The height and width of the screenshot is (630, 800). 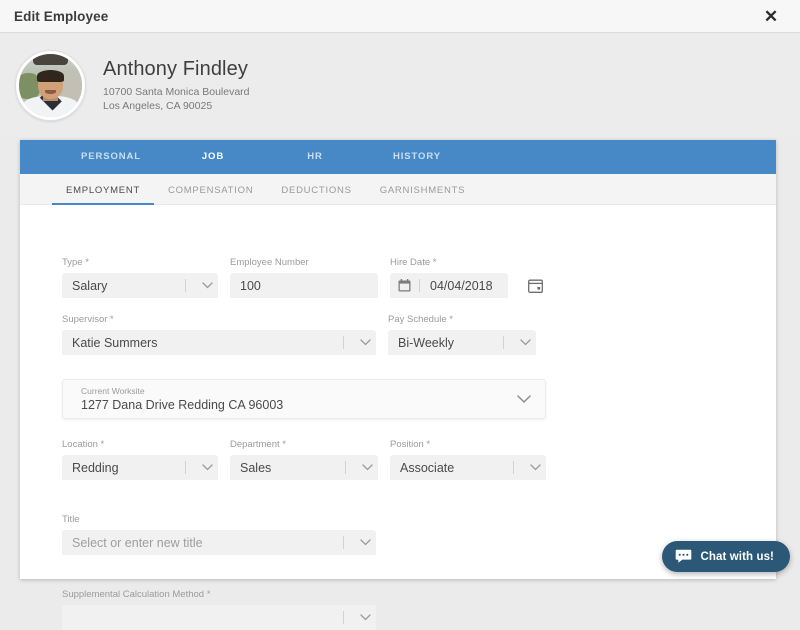 I want to click on supplemental-calculation-method-select, so click(x=219, y=617).